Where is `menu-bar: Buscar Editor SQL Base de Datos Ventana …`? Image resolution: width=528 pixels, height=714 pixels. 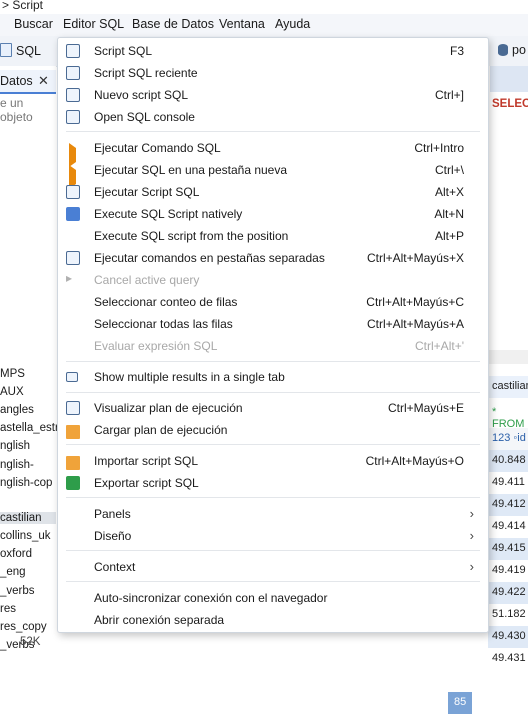
menu-bar: Buscar Editor SQL Base de Datos Ventana … is located at coordinates (264, 25).